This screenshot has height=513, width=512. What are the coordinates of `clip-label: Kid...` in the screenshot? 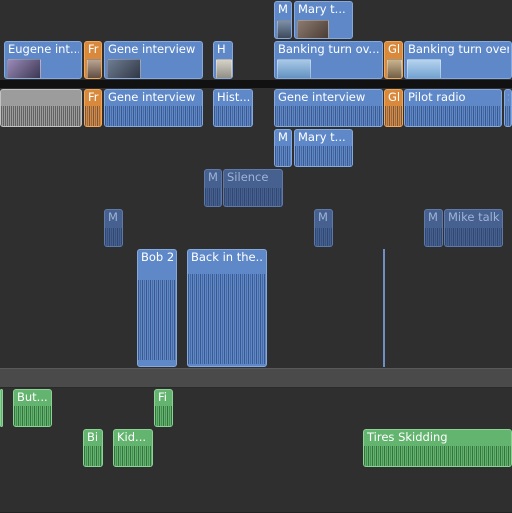 It's located at (132, 438).